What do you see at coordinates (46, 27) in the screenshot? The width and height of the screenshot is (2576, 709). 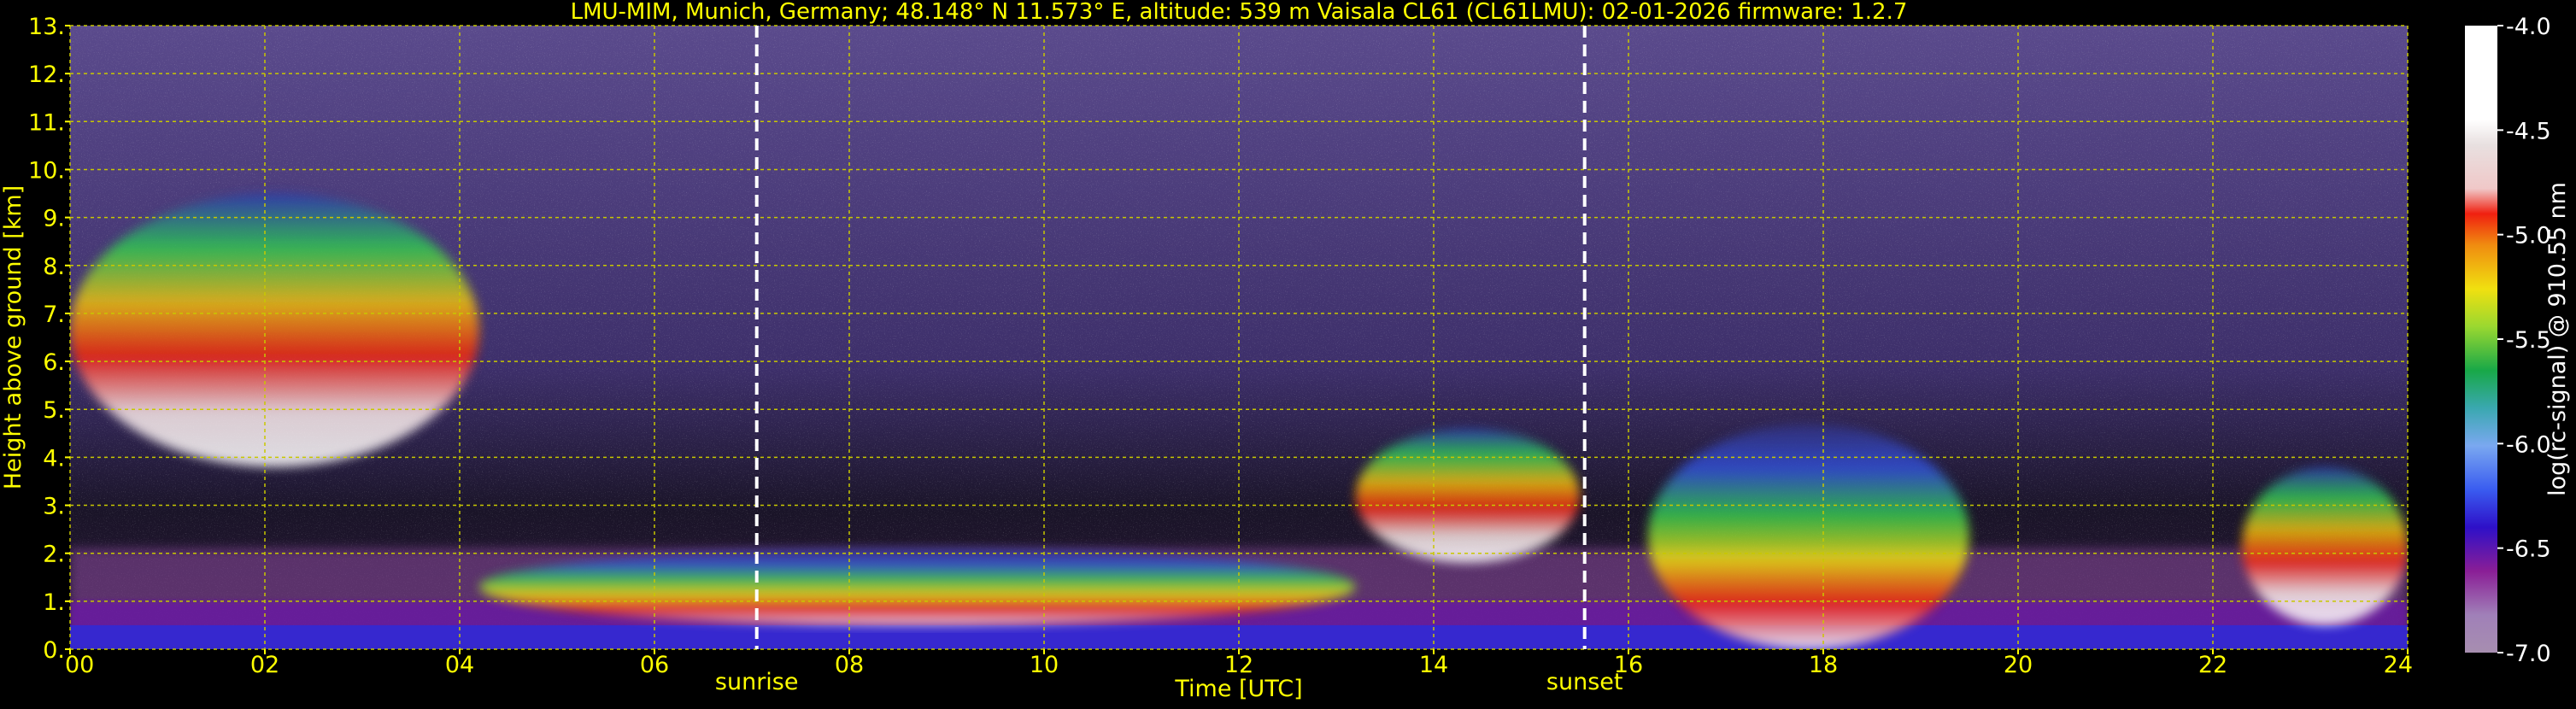 I see `y-tick-label: 13.` at bounding box center [46, 27].